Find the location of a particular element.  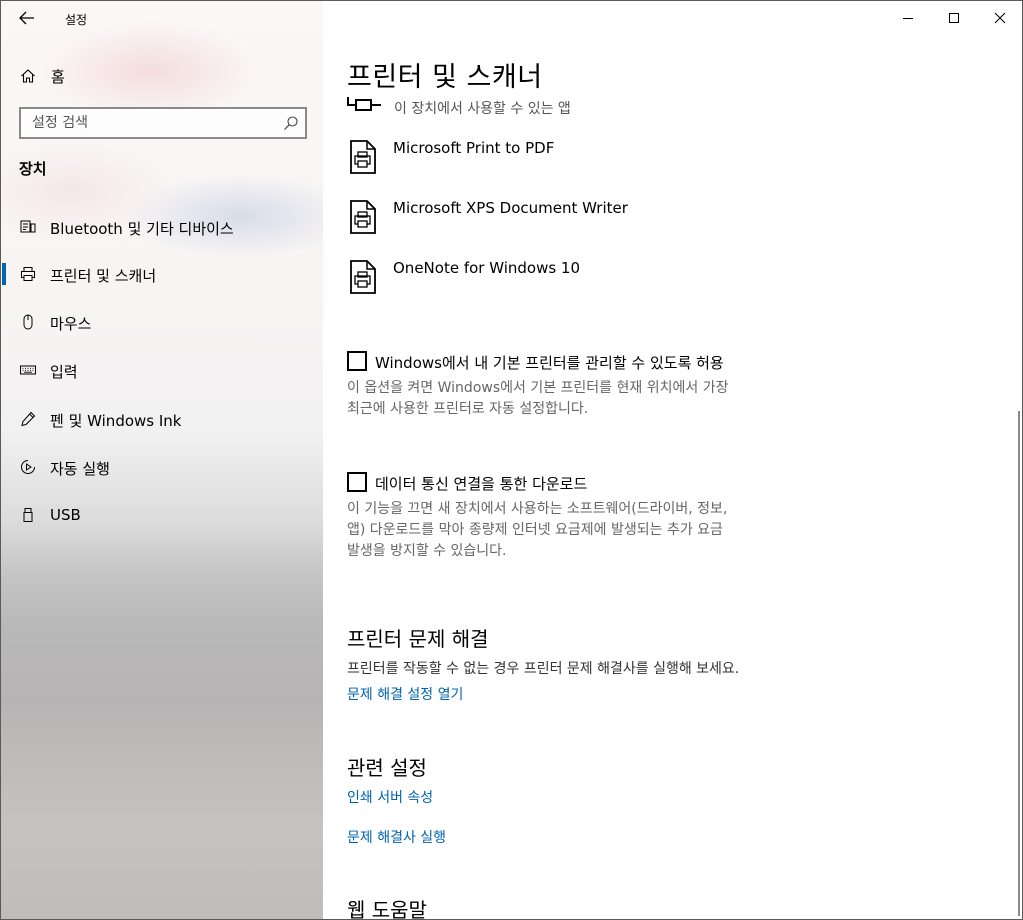

sidebar-item-label: 마우스 is located at coordinates (71, 324).